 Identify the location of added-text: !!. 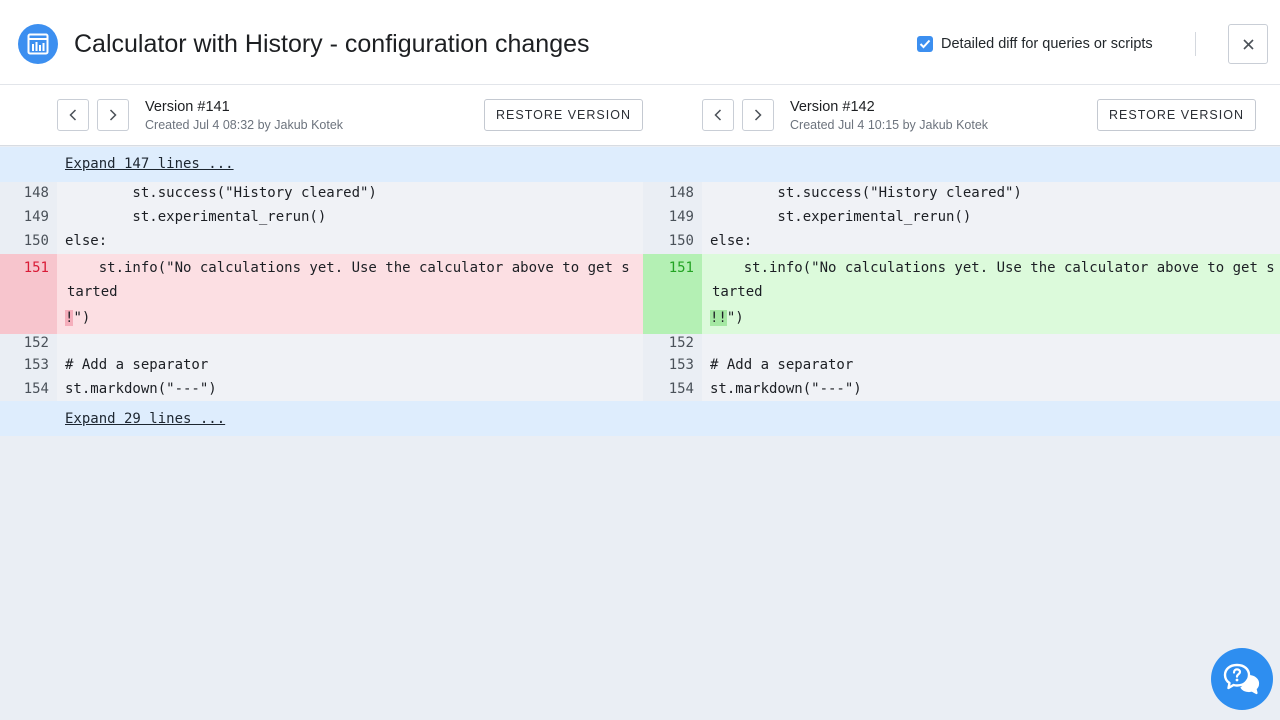
(718, 318).